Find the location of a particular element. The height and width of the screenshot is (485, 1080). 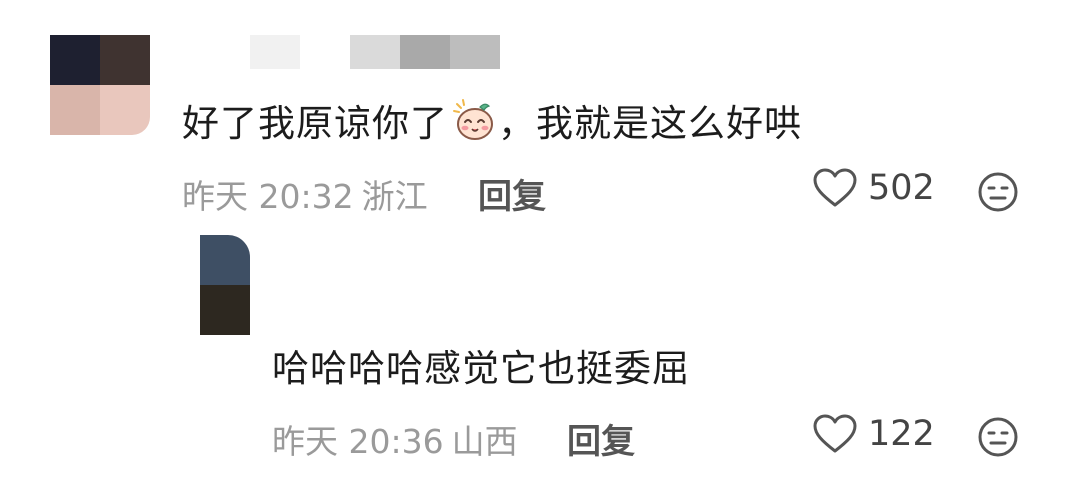

reply-meta: 昨天 20:36 山西 is located at coordinates (395, 439).